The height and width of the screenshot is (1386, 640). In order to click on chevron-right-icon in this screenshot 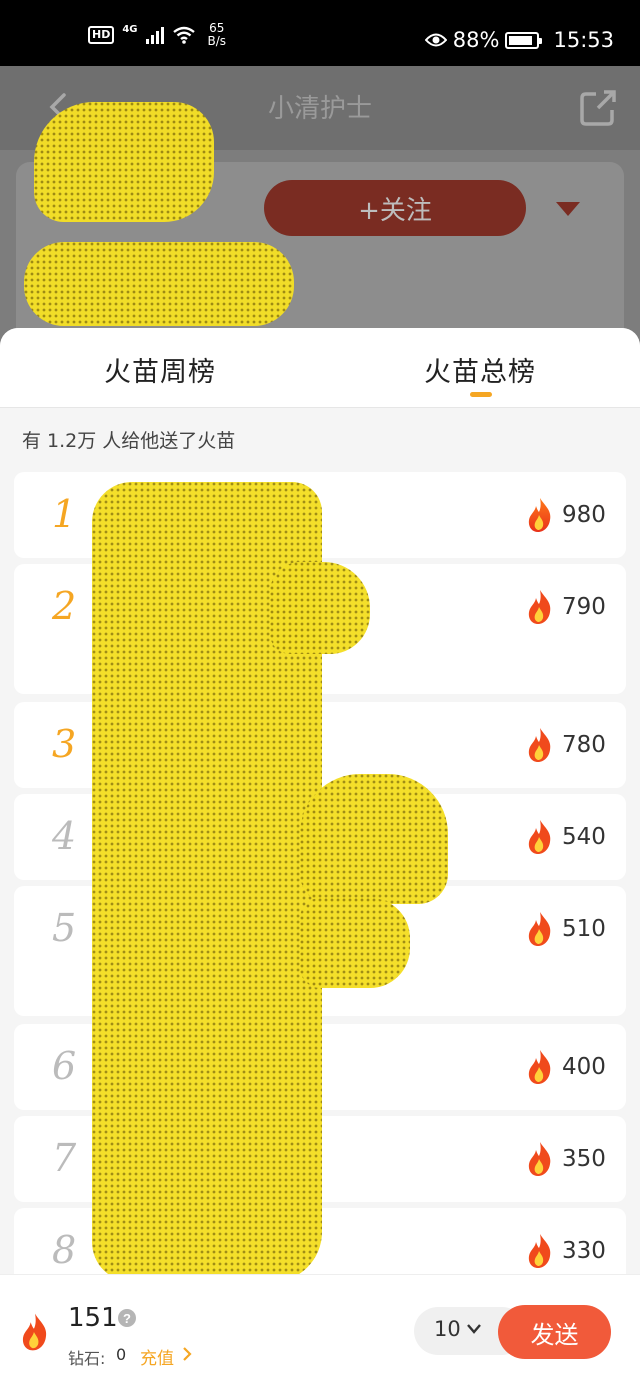, I will do `click(187, 1354)`.